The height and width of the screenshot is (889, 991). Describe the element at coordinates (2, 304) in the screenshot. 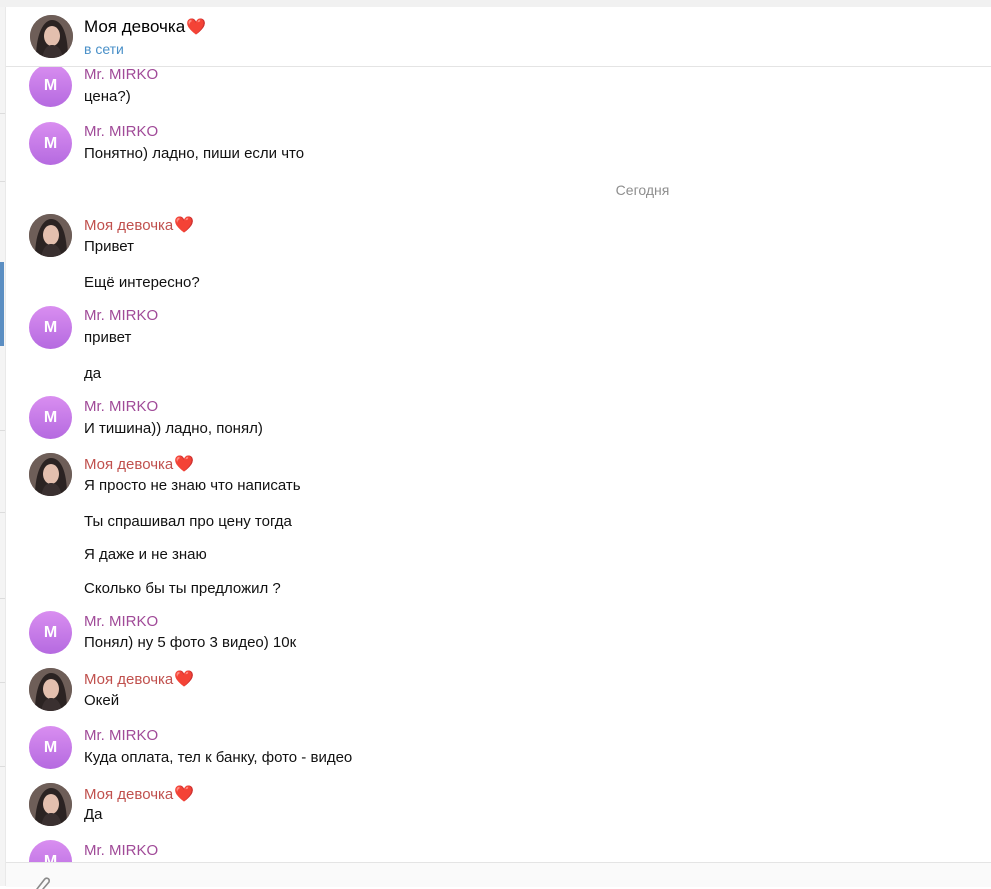

I see `active-chat-marker` at that location.